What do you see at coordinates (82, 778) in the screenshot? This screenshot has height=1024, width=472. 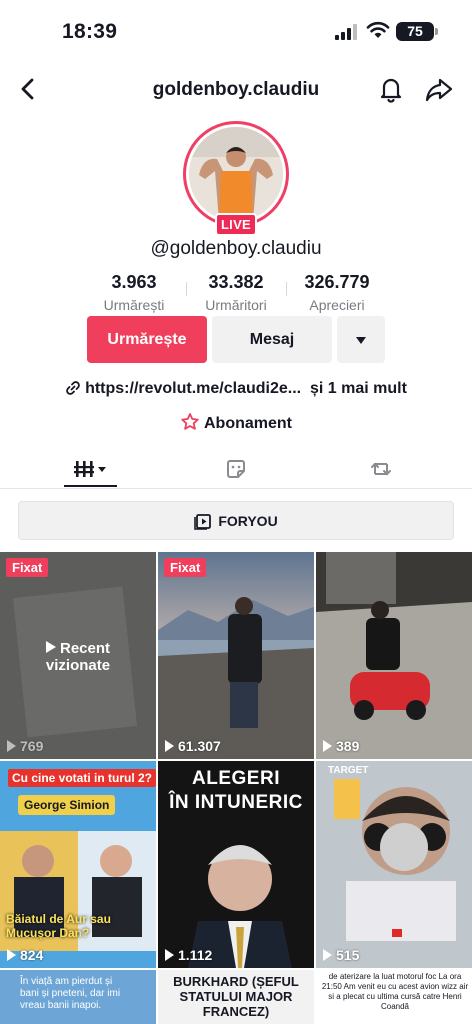 I see `video-caption: Cu cine votati in turul 2?` at bounding box center [82, 778].